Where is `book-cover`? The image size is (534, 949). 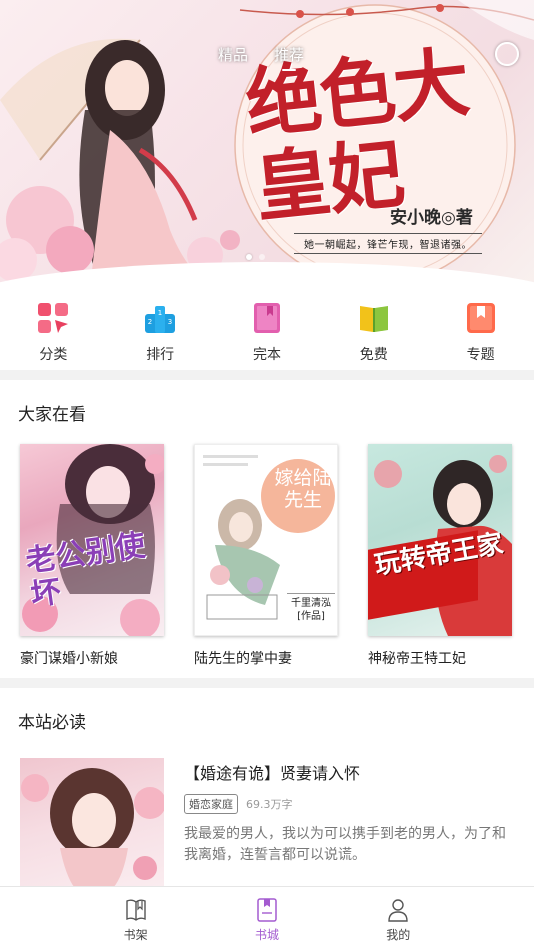
book-cover is located at coordinates (92, 823).